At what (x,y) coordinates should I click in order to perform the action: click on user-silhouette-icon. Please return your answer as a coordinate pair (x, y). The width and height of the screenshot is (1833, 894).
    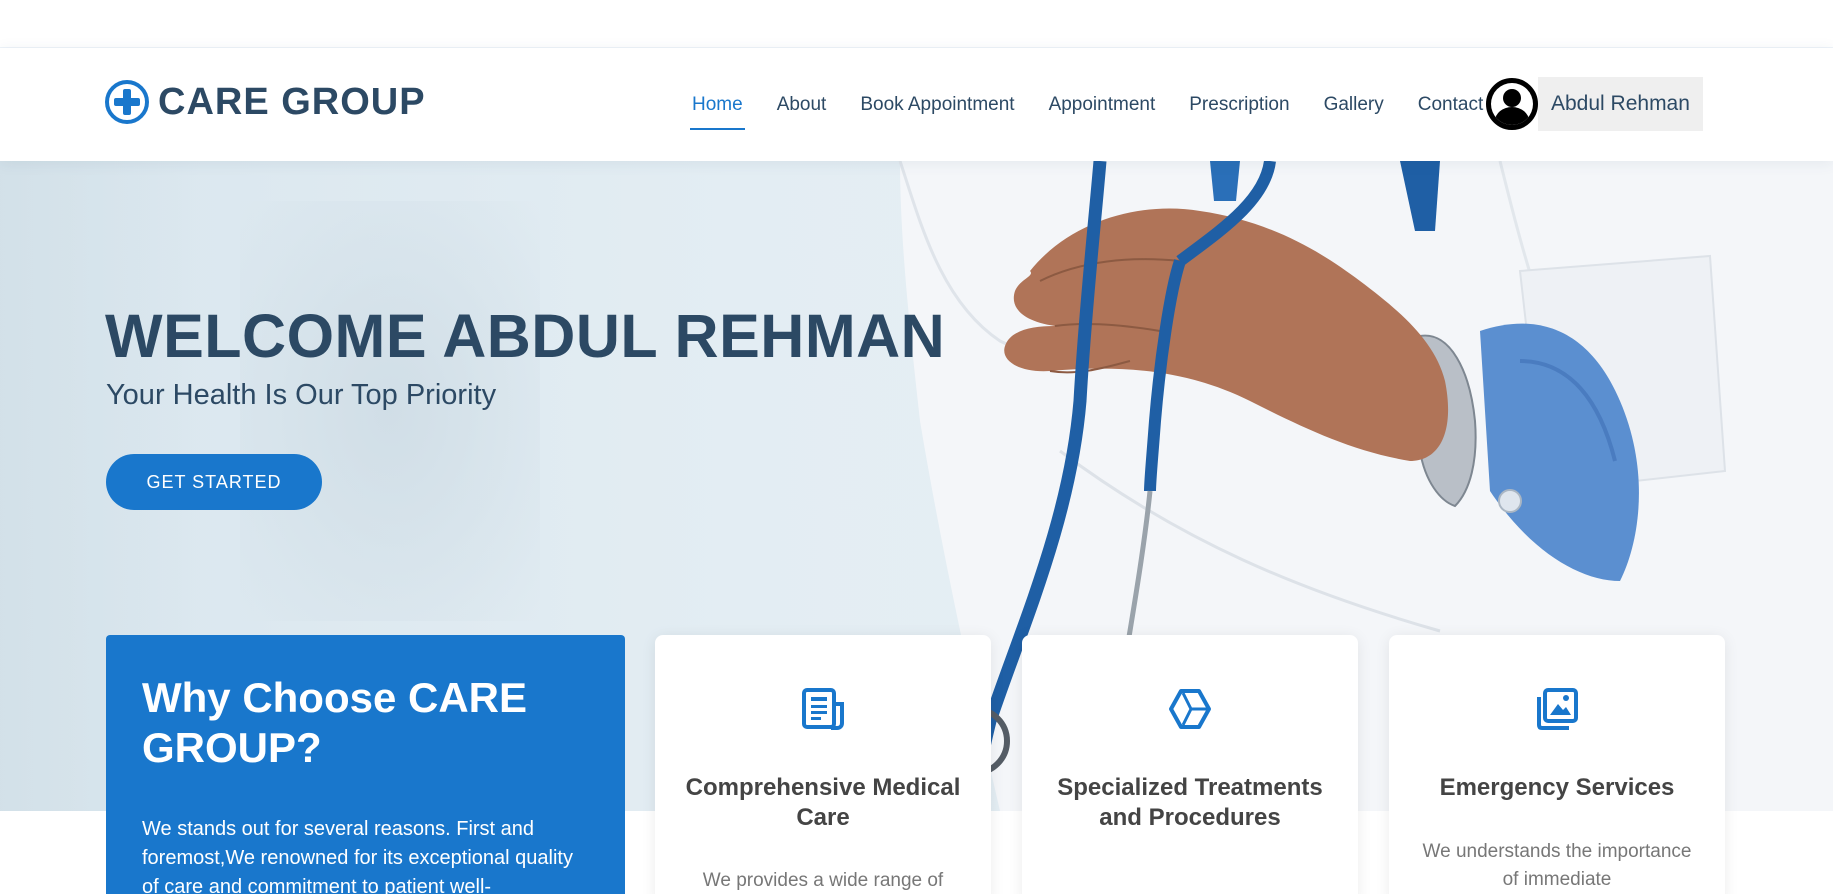
    Looking at the image, I should click on (1512, 104).